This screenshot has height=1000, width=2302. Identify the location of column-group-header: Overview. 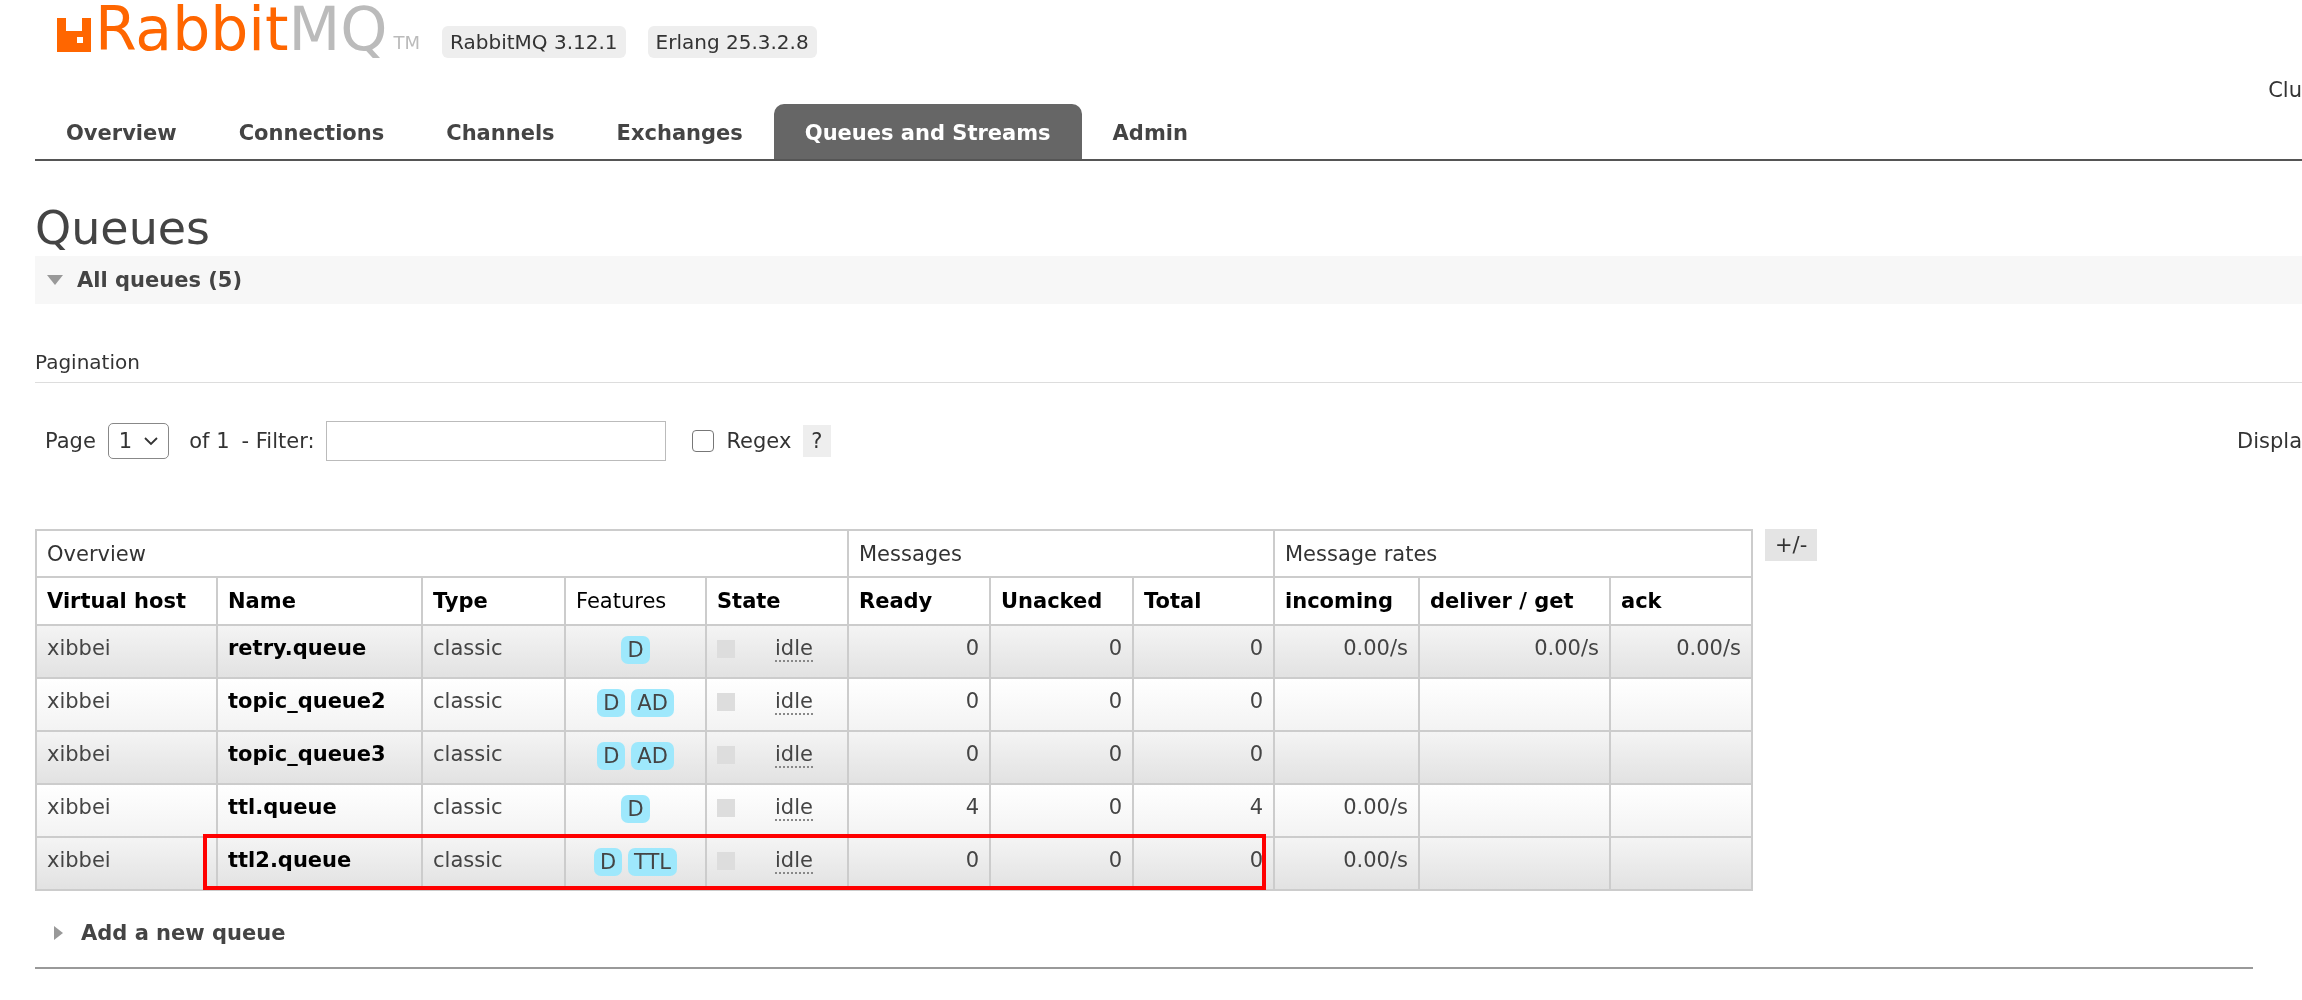
(442, 554).